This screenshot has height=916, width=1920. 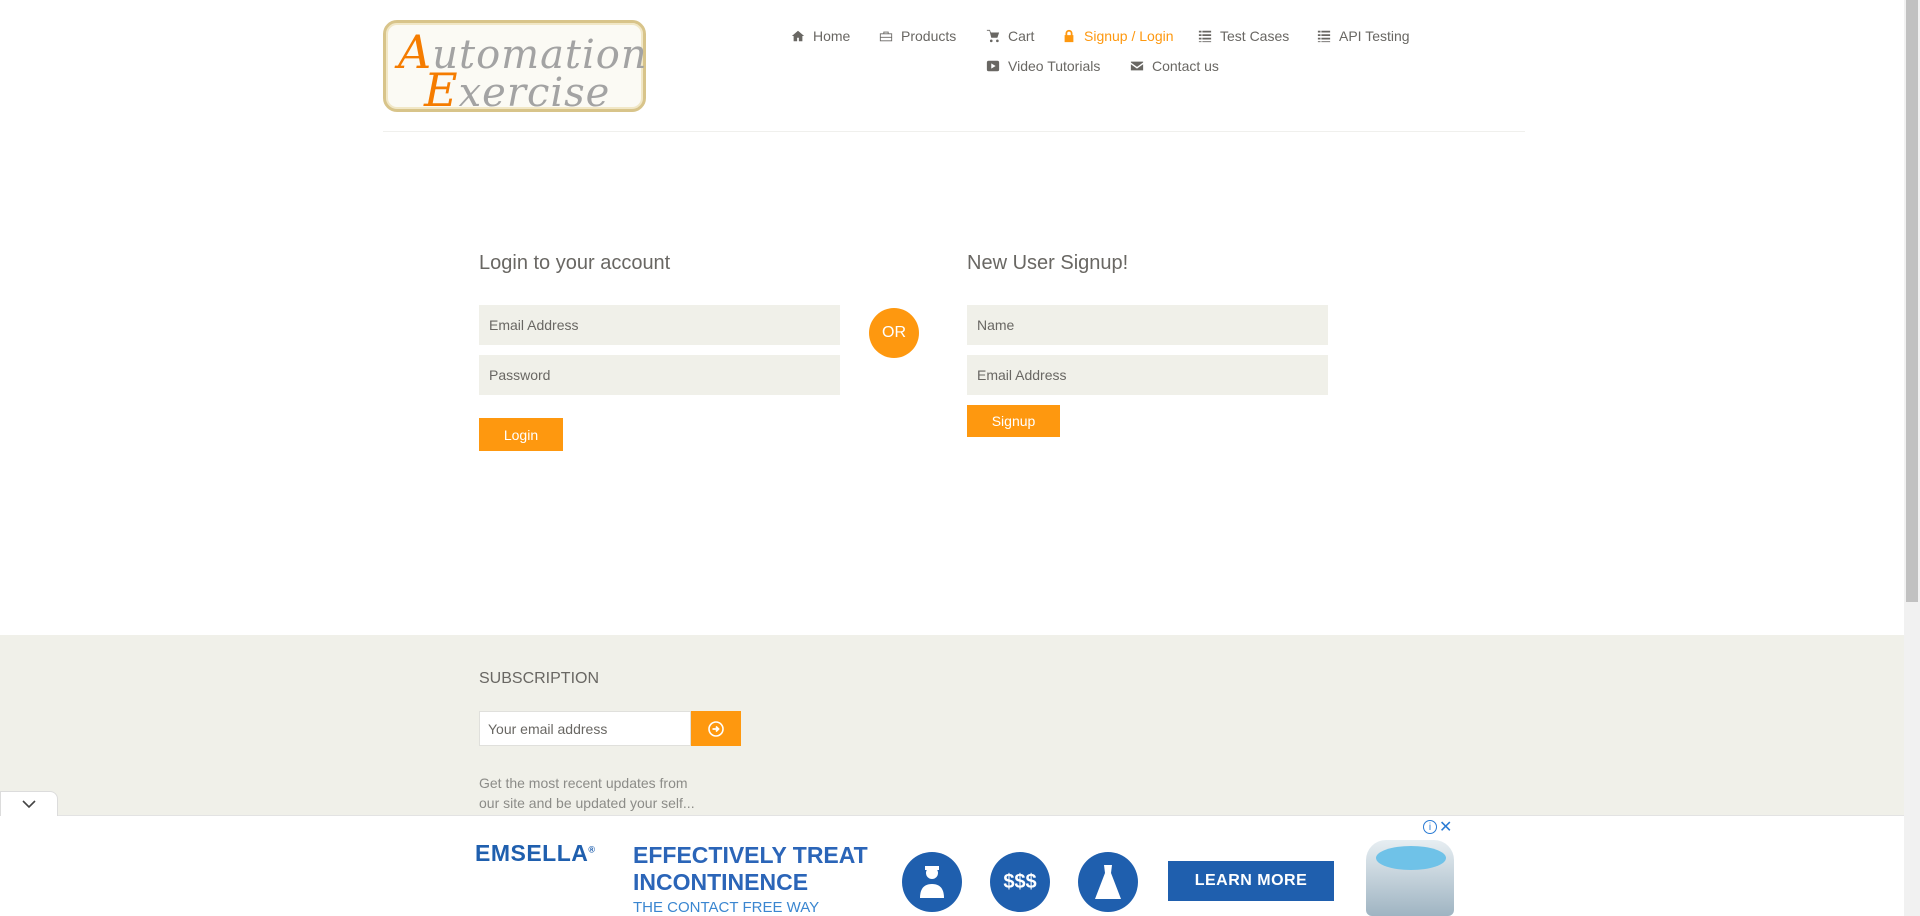 I want to click on nav-signup-login: Signup / Login, so click(x=1118, y=36).